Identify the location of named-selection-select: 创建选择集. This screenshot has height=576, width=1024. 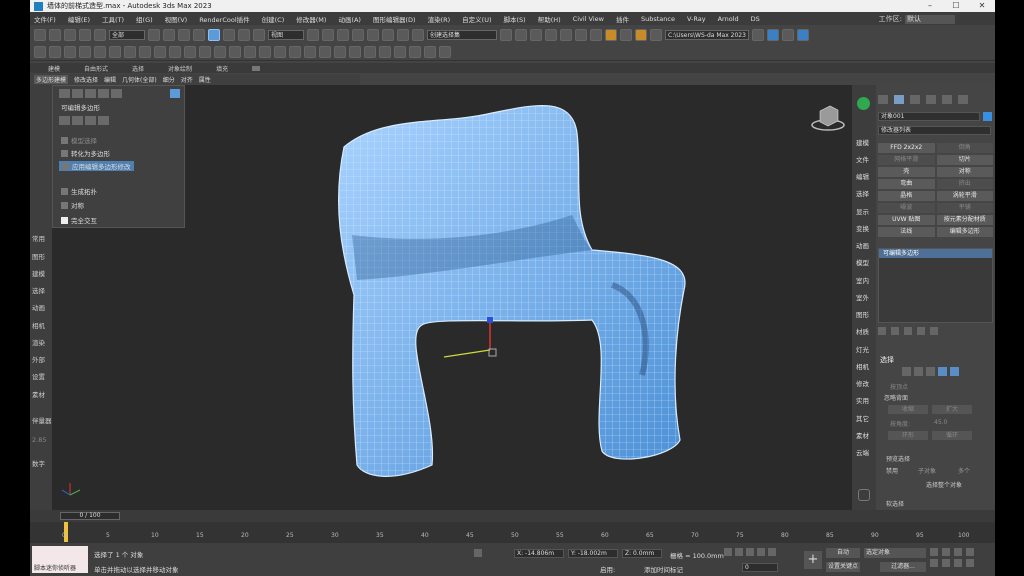
(462, 34).